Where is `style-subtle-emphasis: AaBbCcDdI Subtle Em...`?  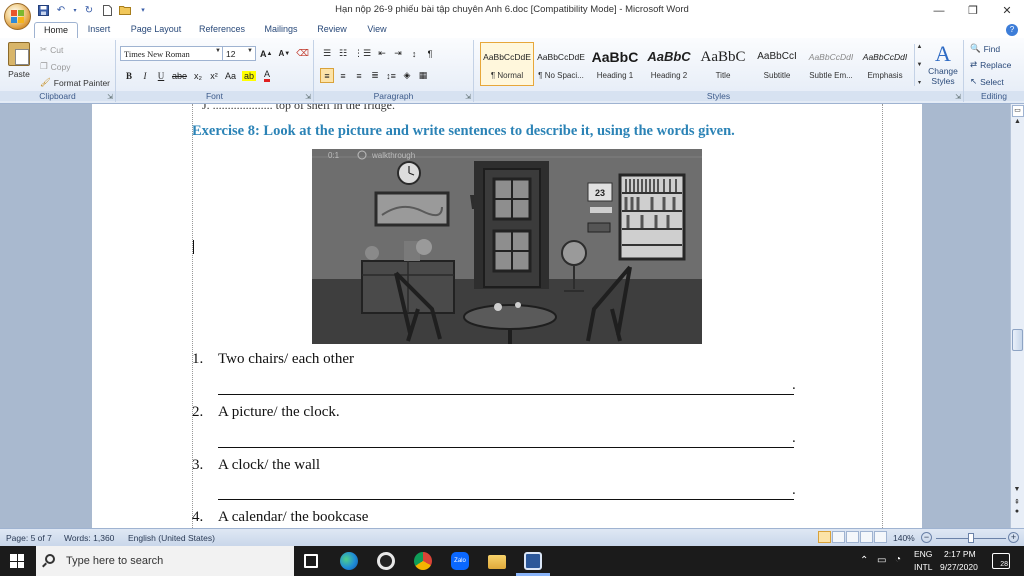 style-subtle-emphasis: AaBbCcDdI Subtle Em... is located at coordinates (831, 64).